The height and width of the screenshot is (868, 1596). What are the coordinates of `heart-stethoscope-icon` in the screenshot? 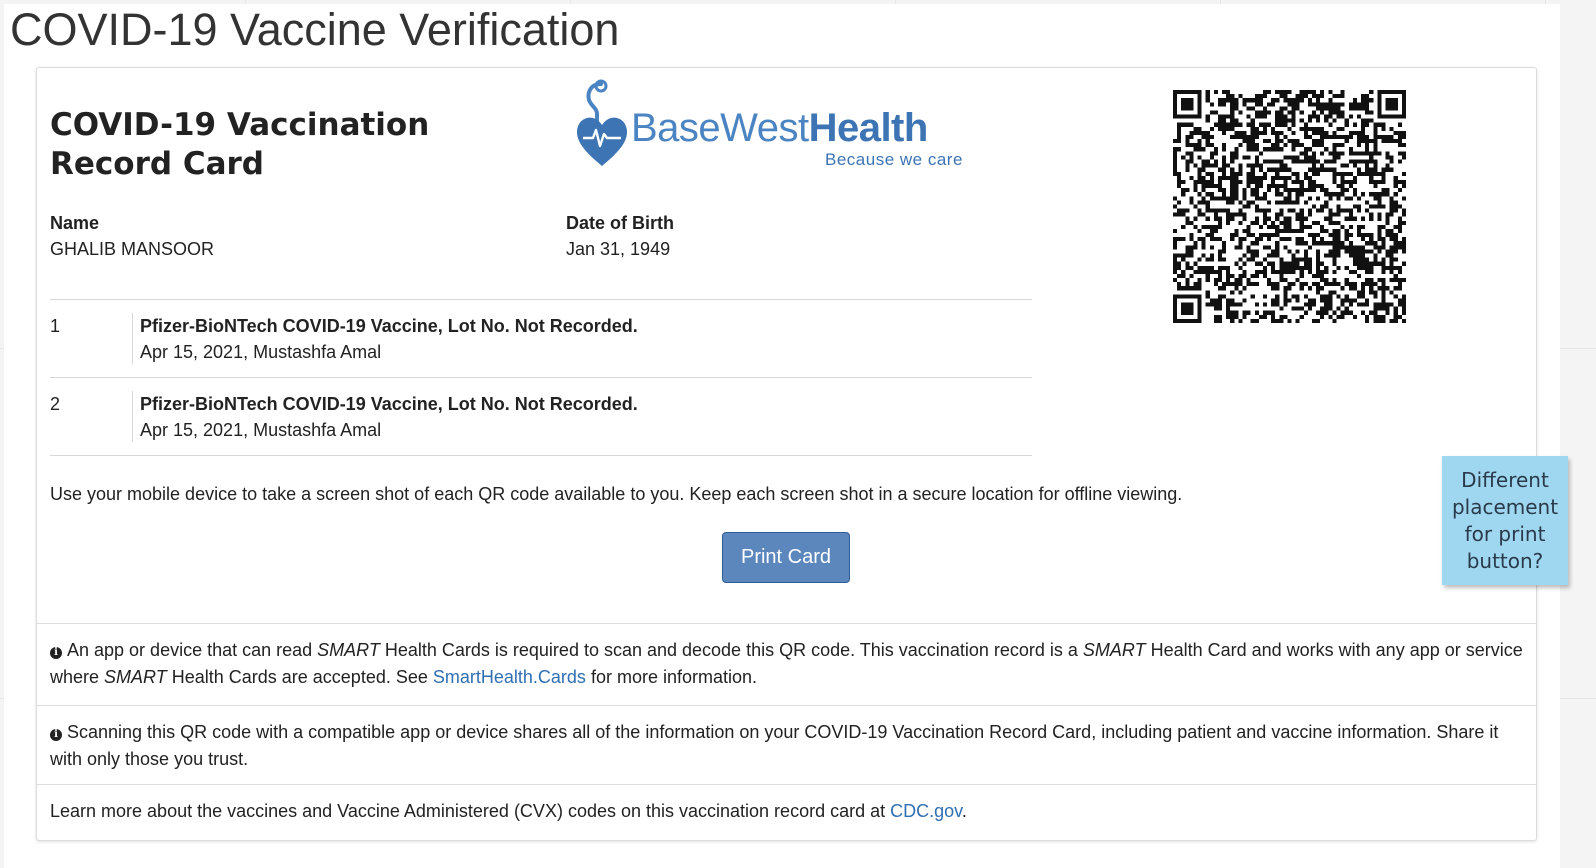 It's located at (602, 122).